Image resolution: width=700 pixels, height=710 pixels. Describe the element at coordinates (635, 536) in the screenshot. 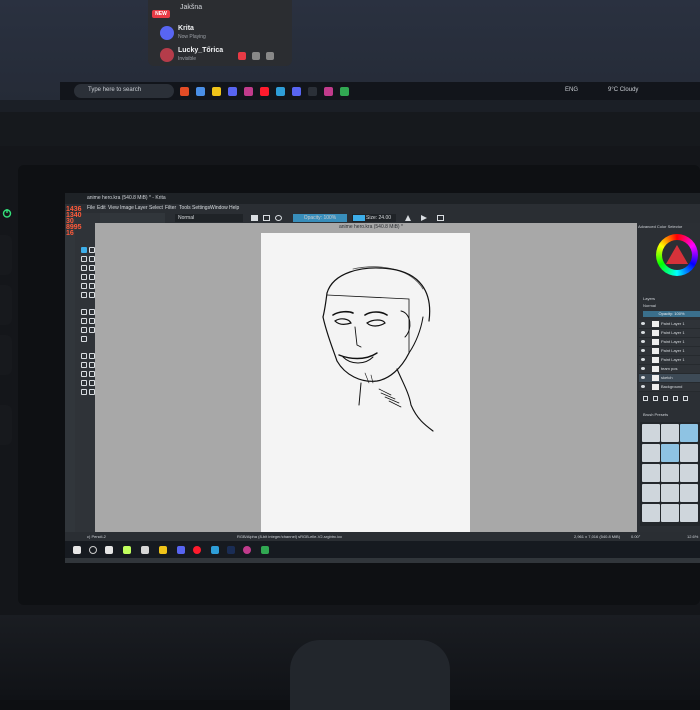

I see `status-rotation: 0.00°` at that location.